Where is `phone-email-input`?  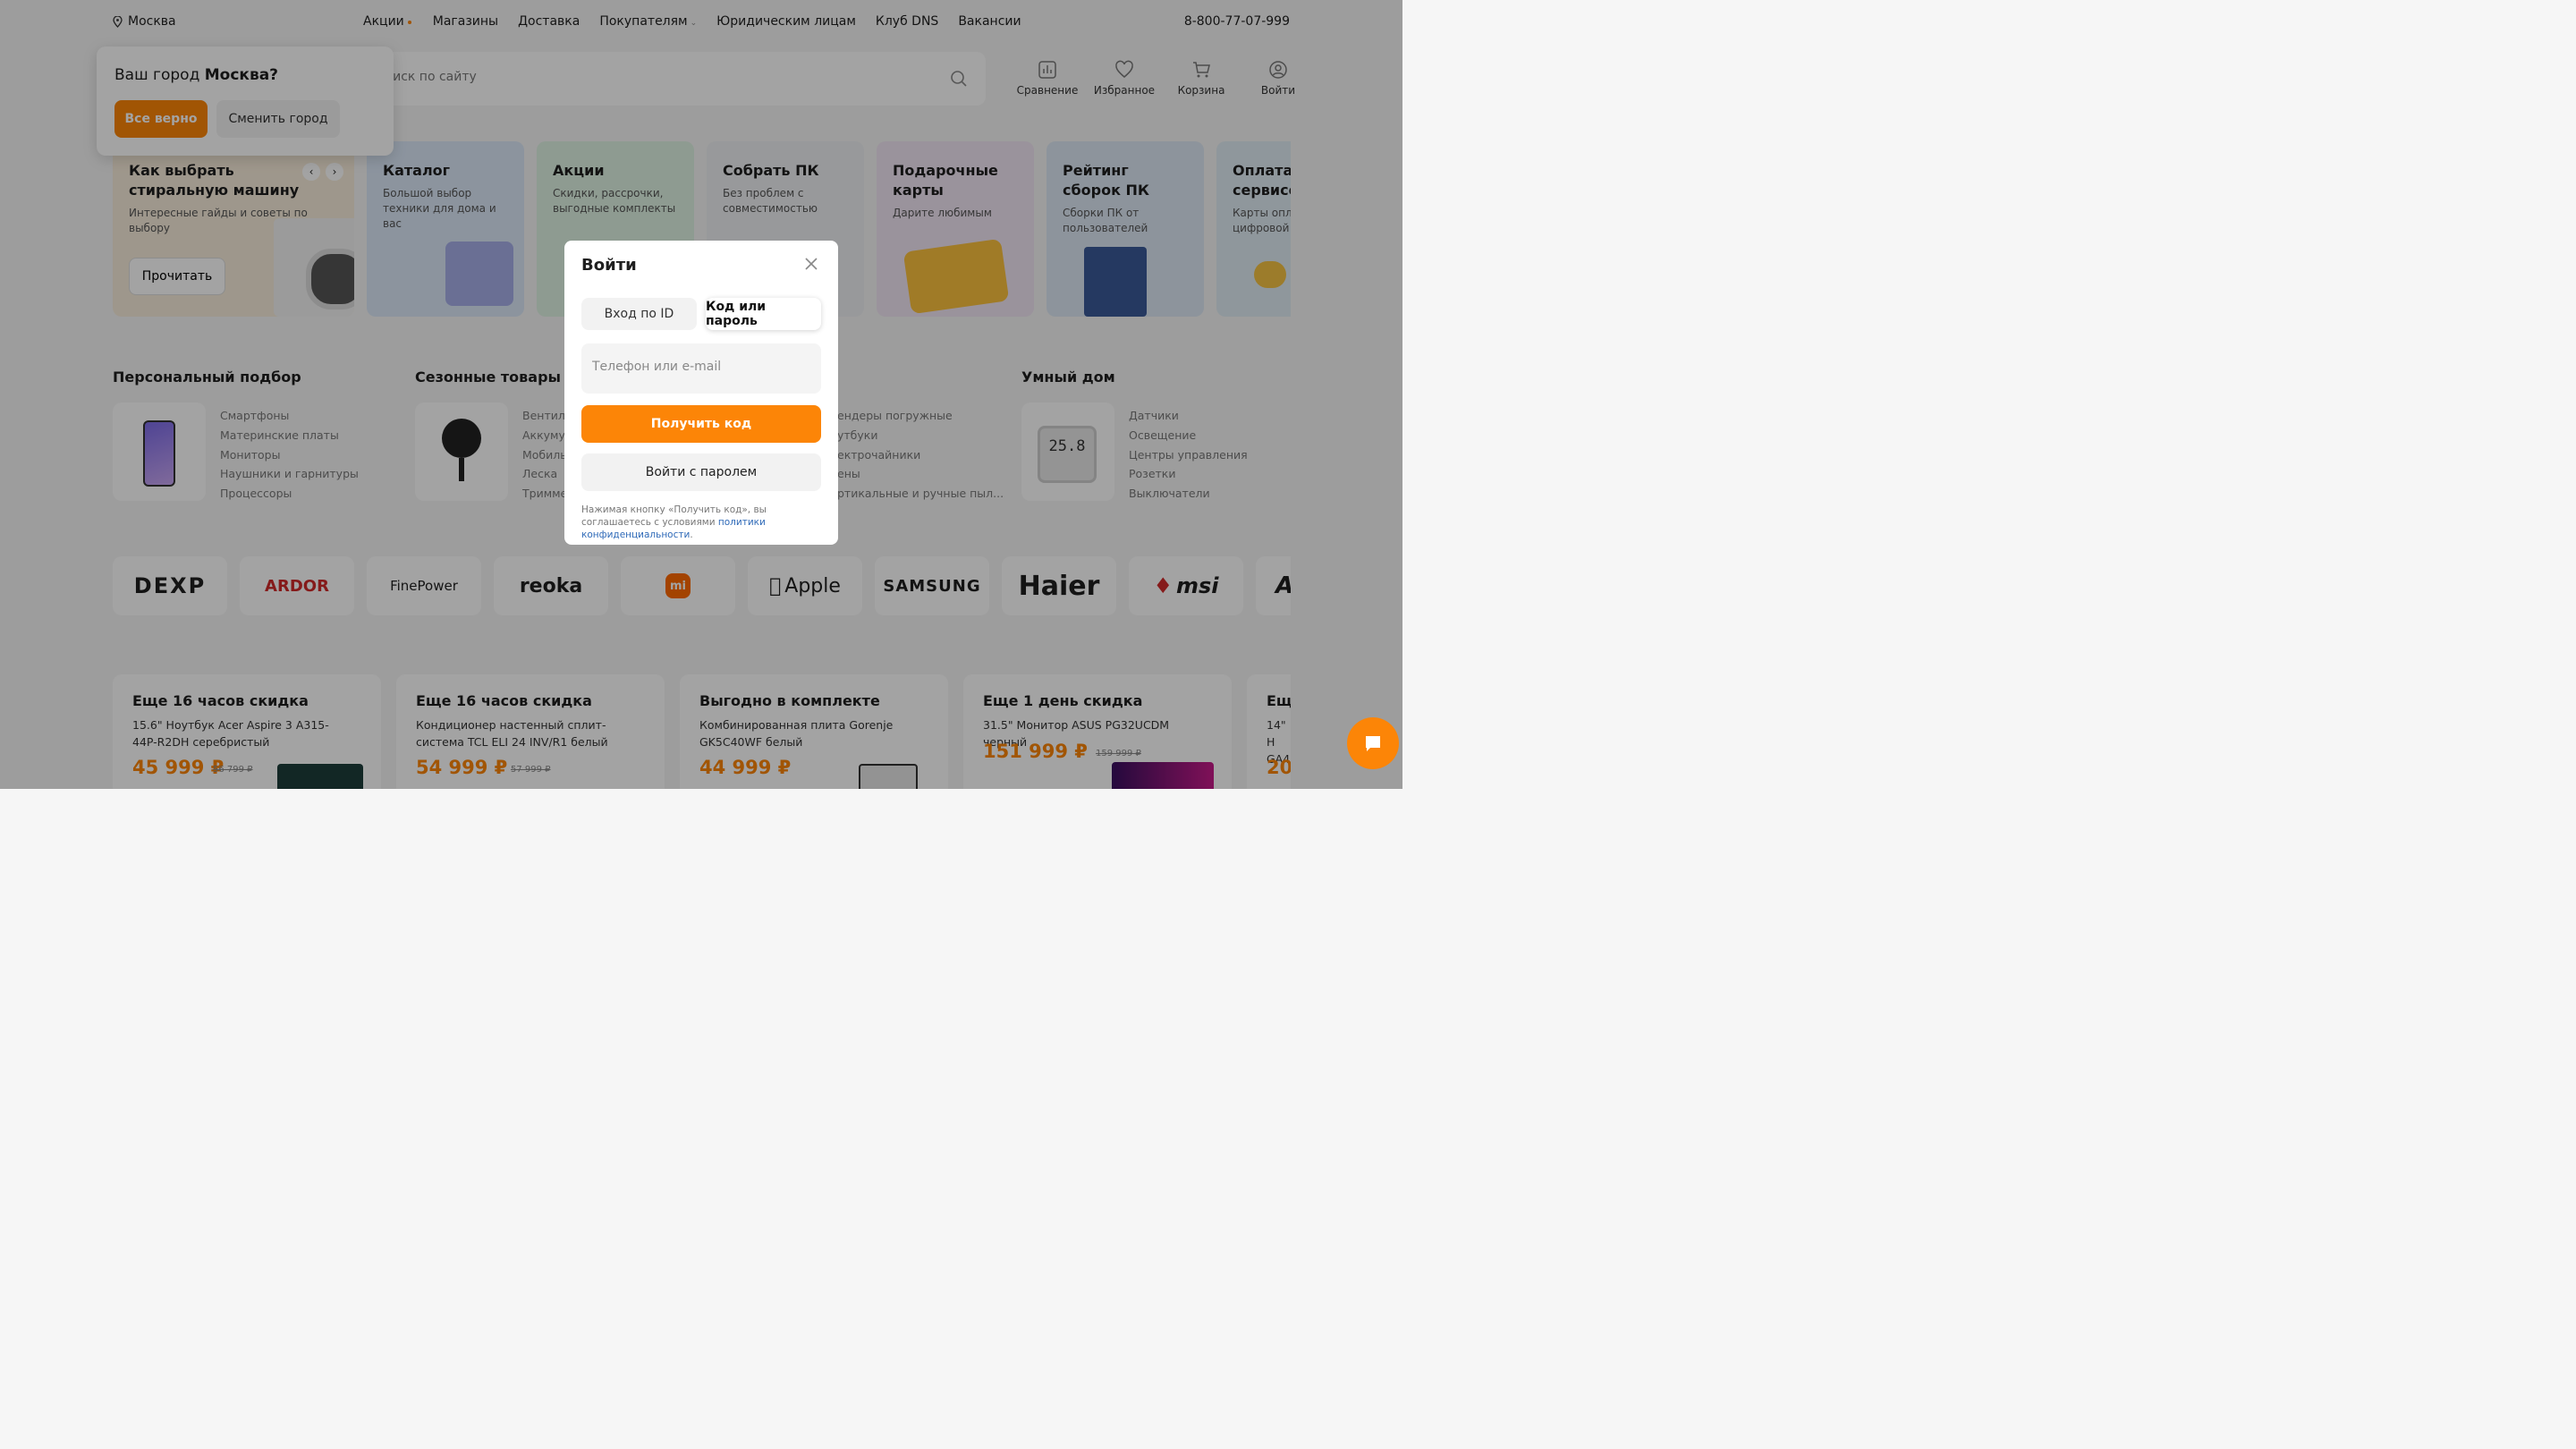 phone-email-input is located at coordinates (699, 367).